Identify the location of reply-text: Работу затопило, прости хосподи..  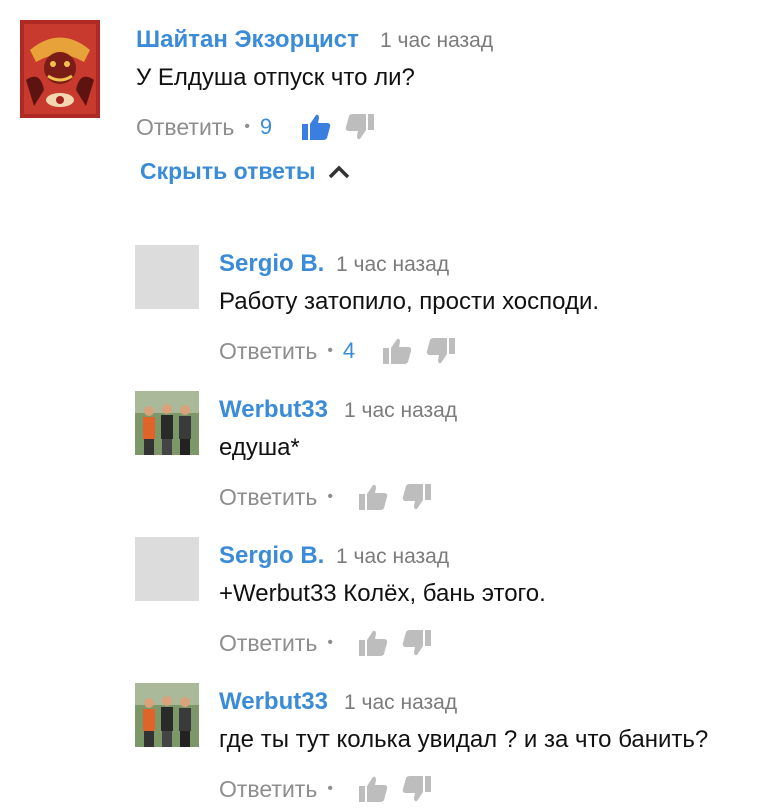
(409, 301).